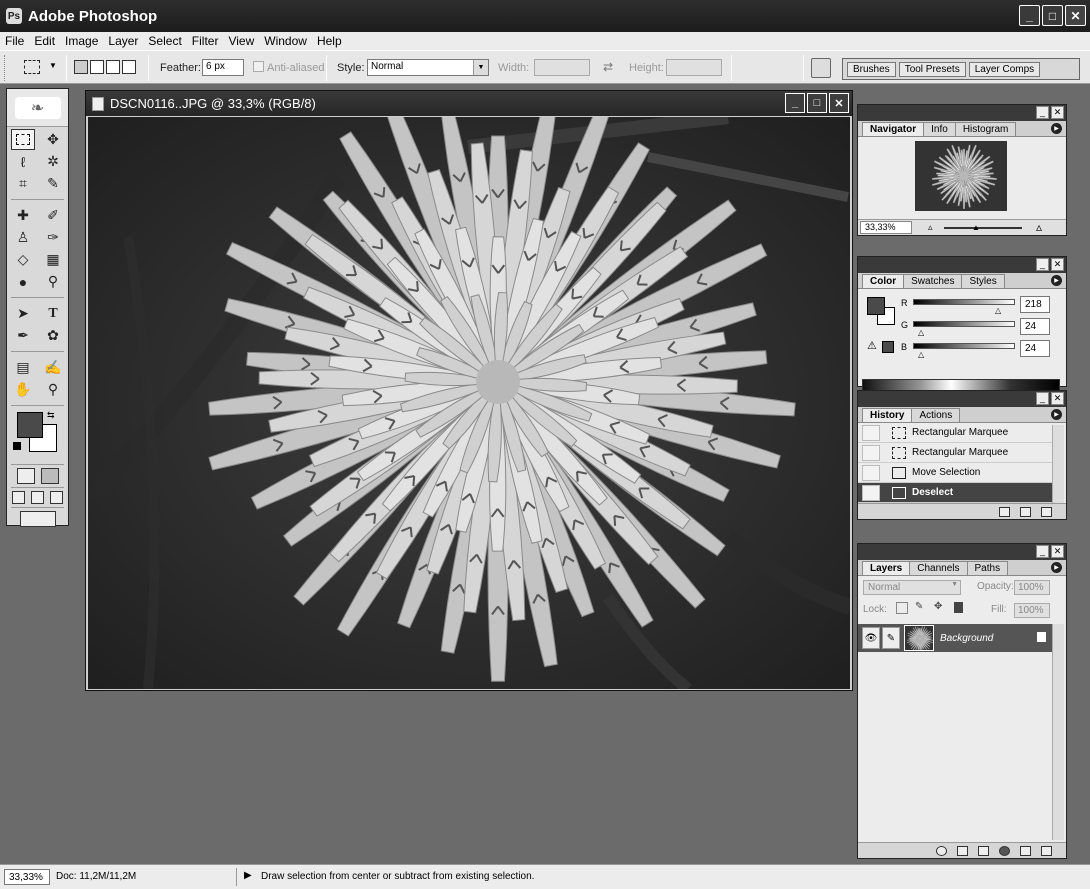  I want to click on status-menu-arrow-icon: ▶, so click(248, 875).